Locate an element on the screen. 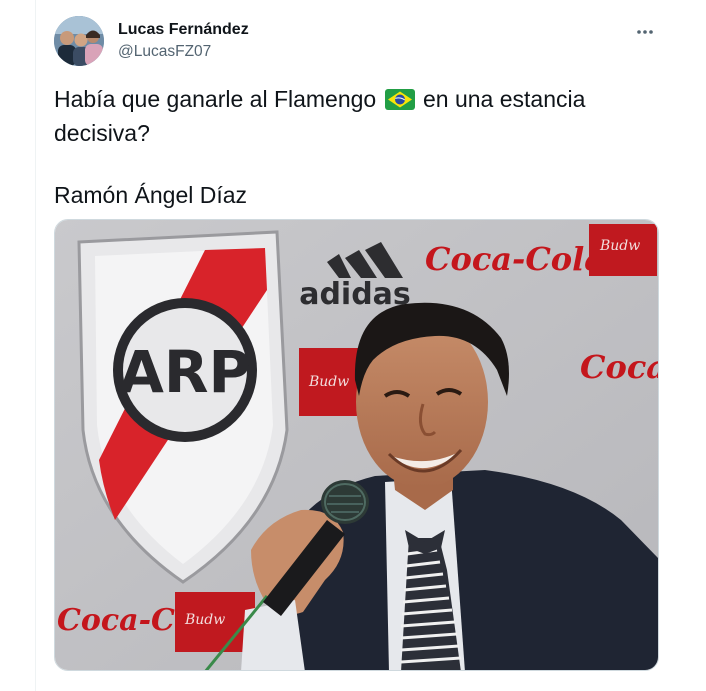 The image size is (706, 691). more-horizontal-icon is located at coordinates (645, 32).